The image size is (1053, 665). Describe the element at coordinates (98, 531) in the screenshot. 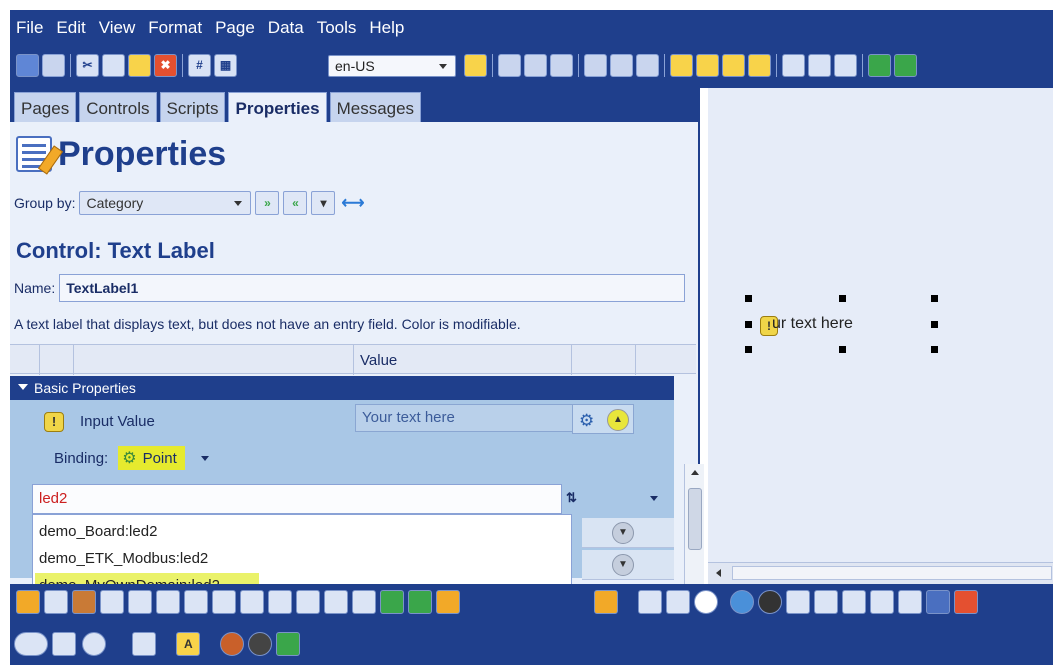

I see `list-item: demo_Board:led2` at that location.